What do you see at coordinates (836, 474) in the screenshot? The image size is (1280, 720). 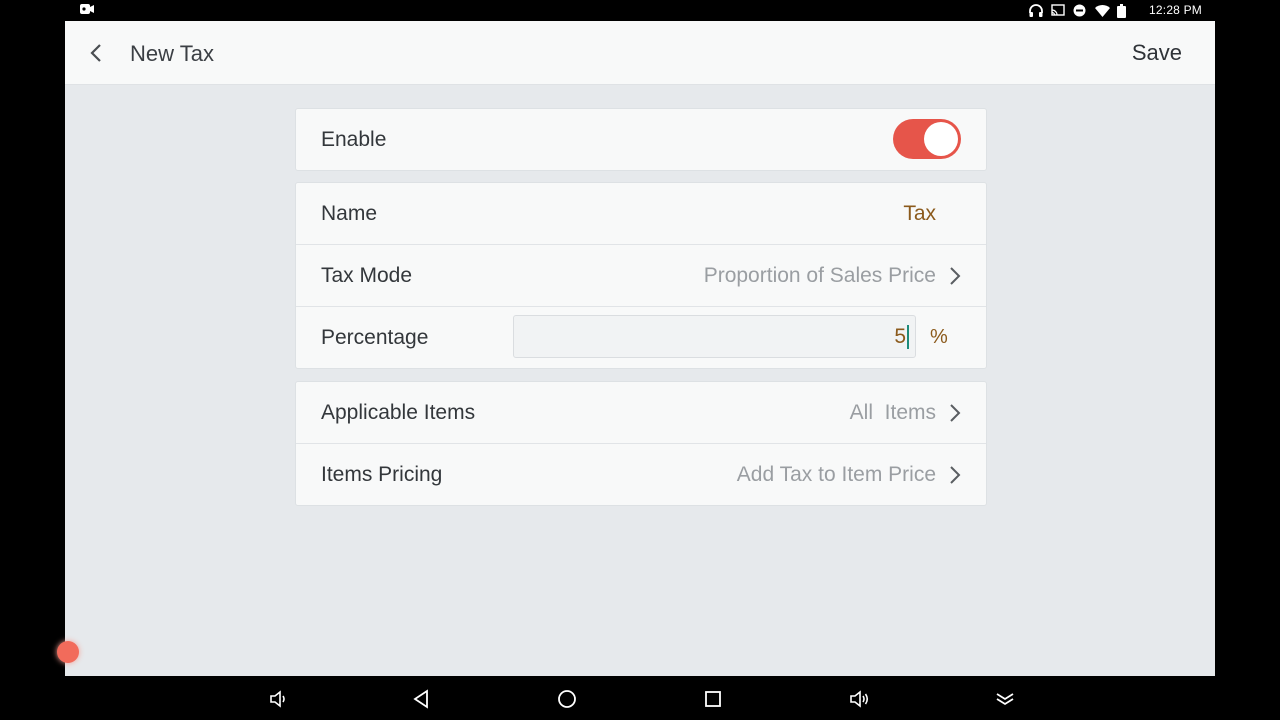 I see `items-pricing-value: Add Tax to Item Price` at bounding box center [836, 474].